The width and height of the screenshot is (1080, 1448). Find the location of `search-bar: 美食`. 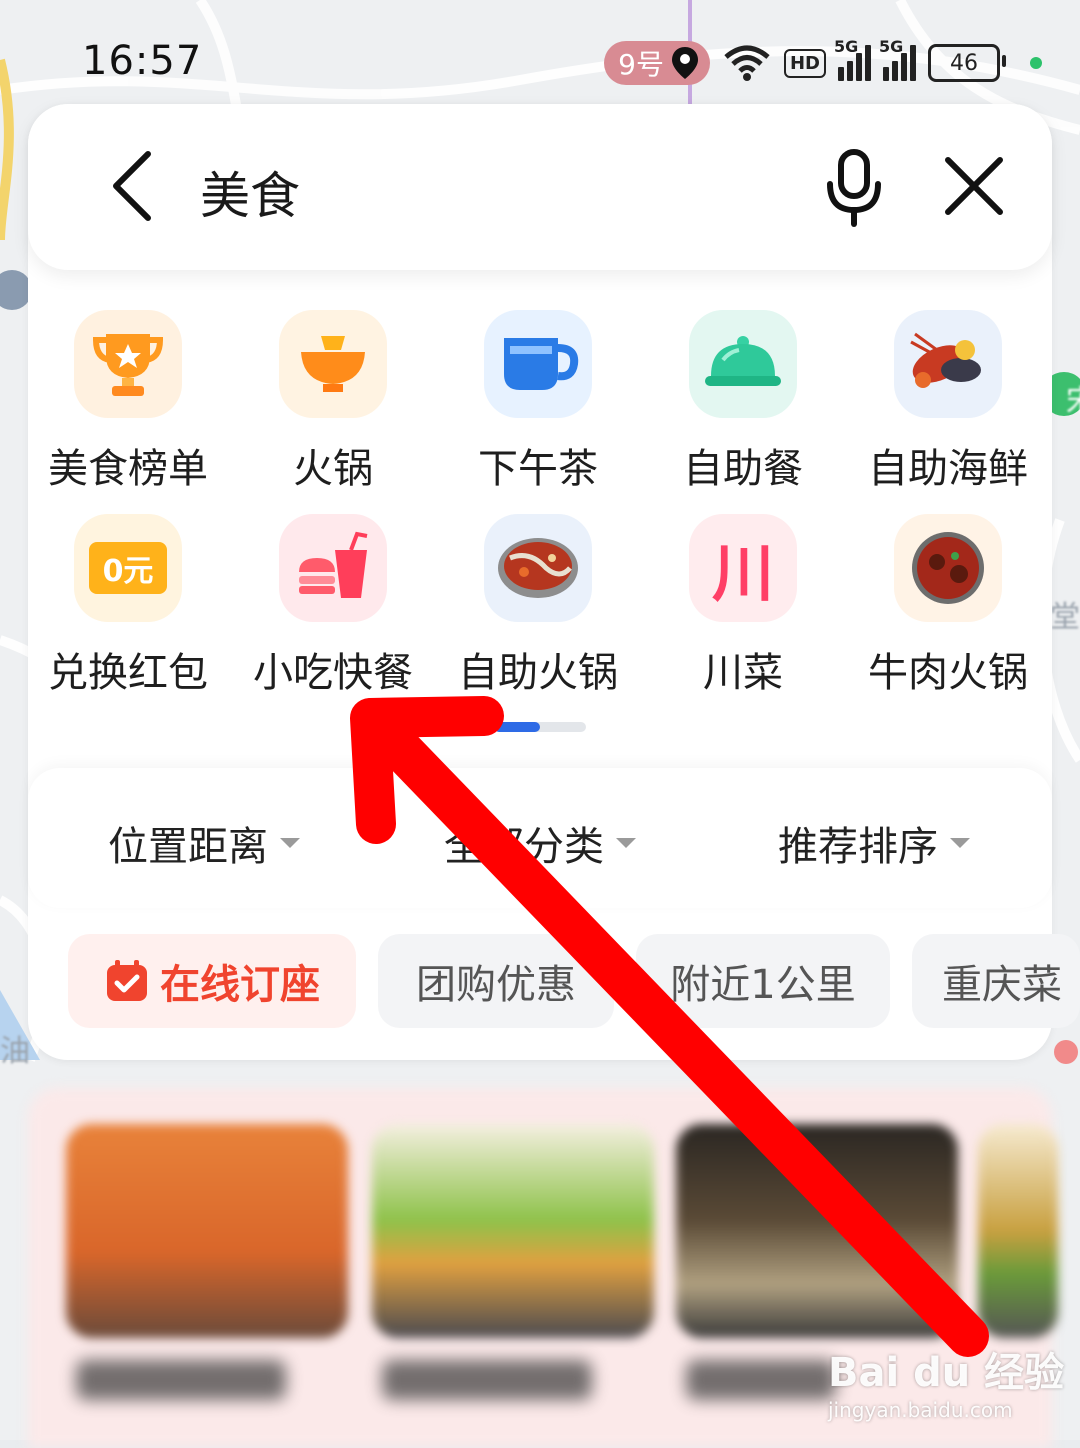

search-bar: 美食 is located at coordinates (540, 187).